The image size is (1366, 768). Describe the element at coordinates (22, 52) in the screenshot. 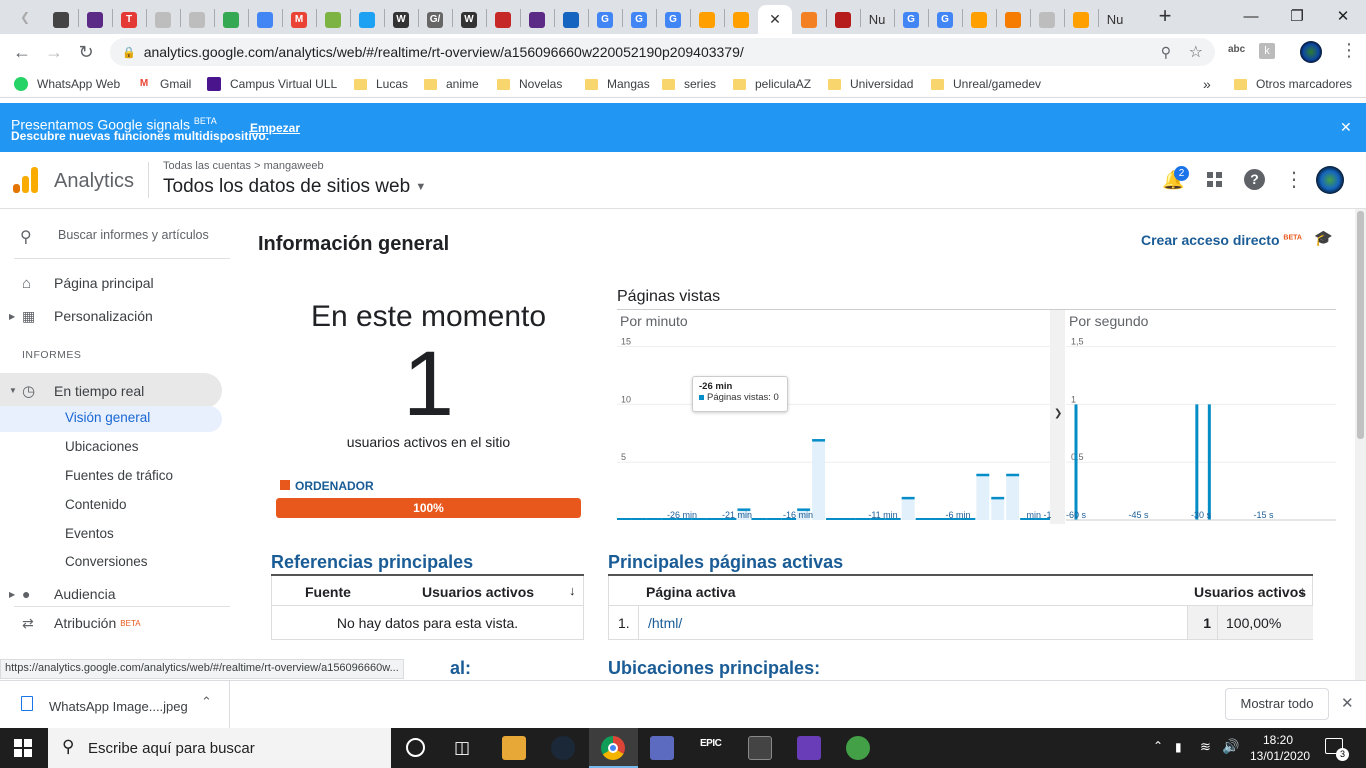

I see `back-button: ←` at that location.